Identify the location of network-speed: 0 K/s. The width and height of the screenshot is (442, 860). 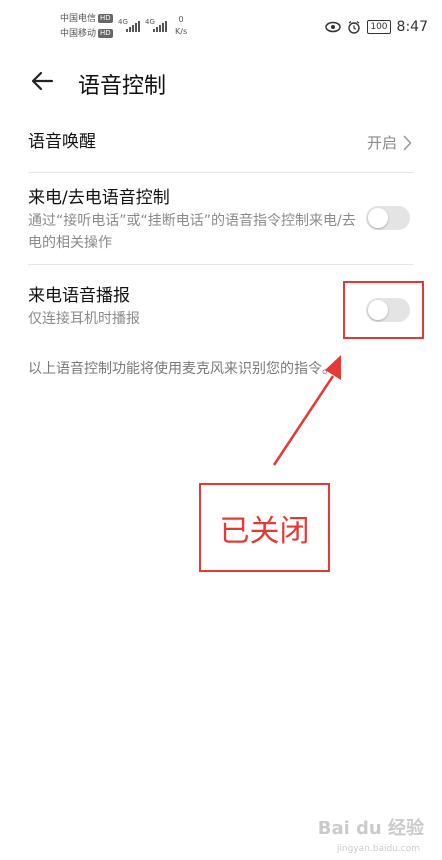
(181, 26).